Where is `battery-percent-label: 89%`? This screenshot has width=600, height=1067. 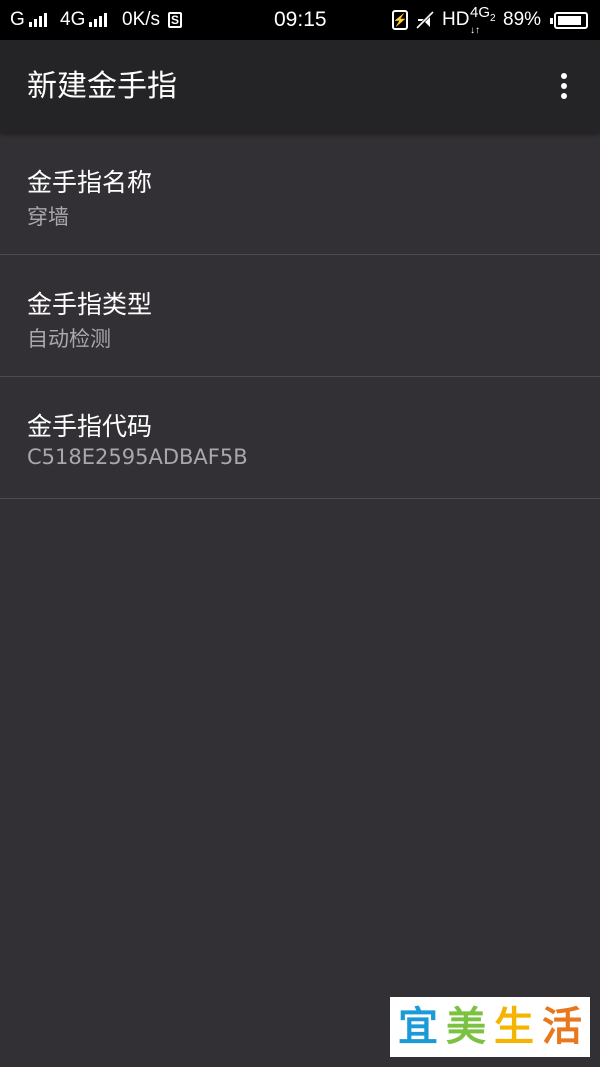 battery-percent-label: 89% is located at coordinates (522, 19).